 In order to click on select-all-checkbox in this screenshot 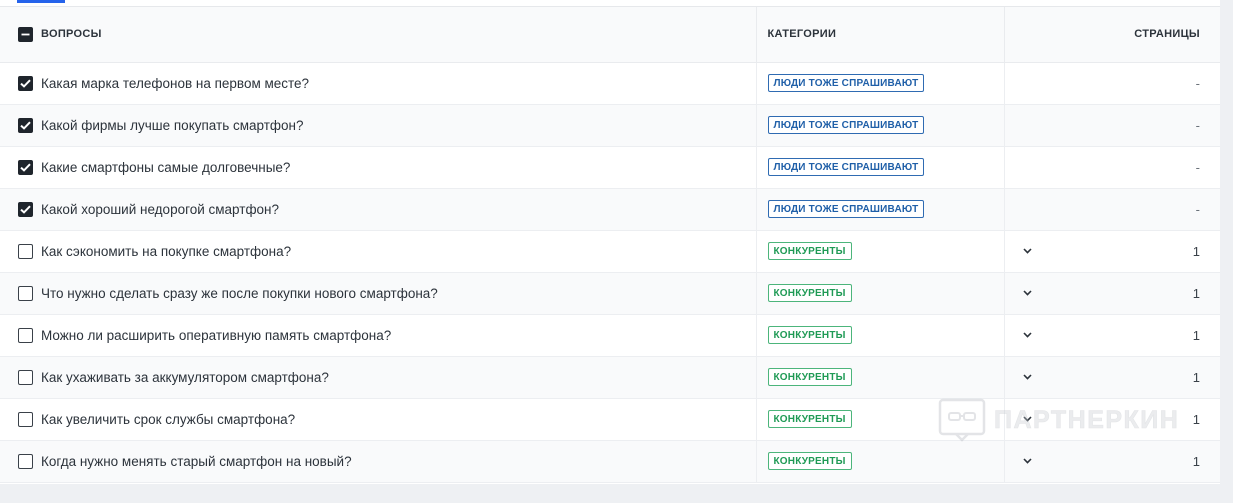, I will do `click(25, 34)`.